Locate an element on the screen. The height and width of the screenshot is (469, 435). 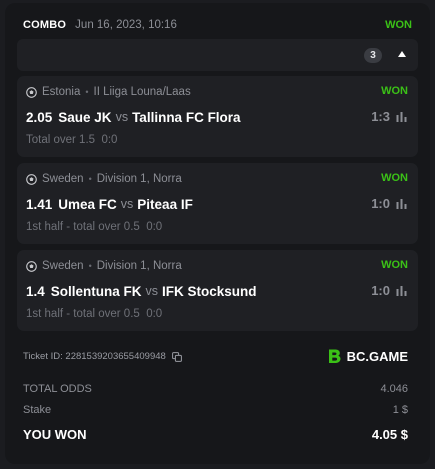
match-line: 1.41 Umea FC vs Piteaa IF is located at coordinates (109, 204).